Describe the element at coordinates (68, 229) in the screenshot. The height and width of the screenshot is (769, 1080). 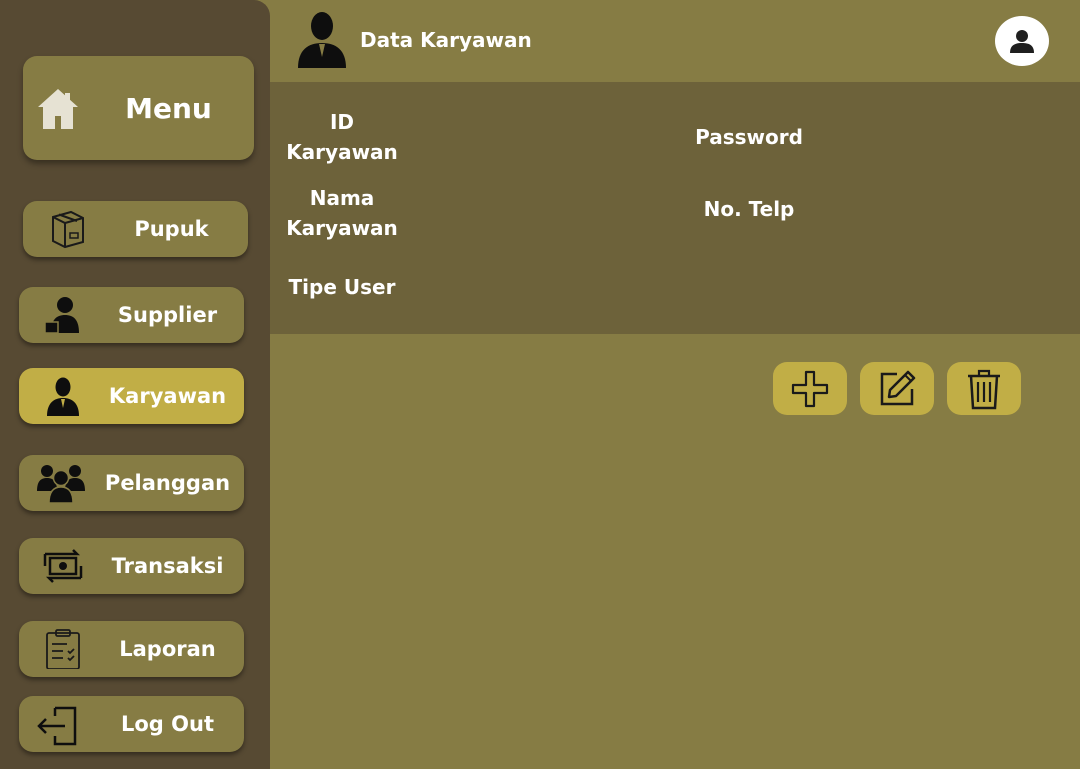
I see `package-box-icon` at that location.